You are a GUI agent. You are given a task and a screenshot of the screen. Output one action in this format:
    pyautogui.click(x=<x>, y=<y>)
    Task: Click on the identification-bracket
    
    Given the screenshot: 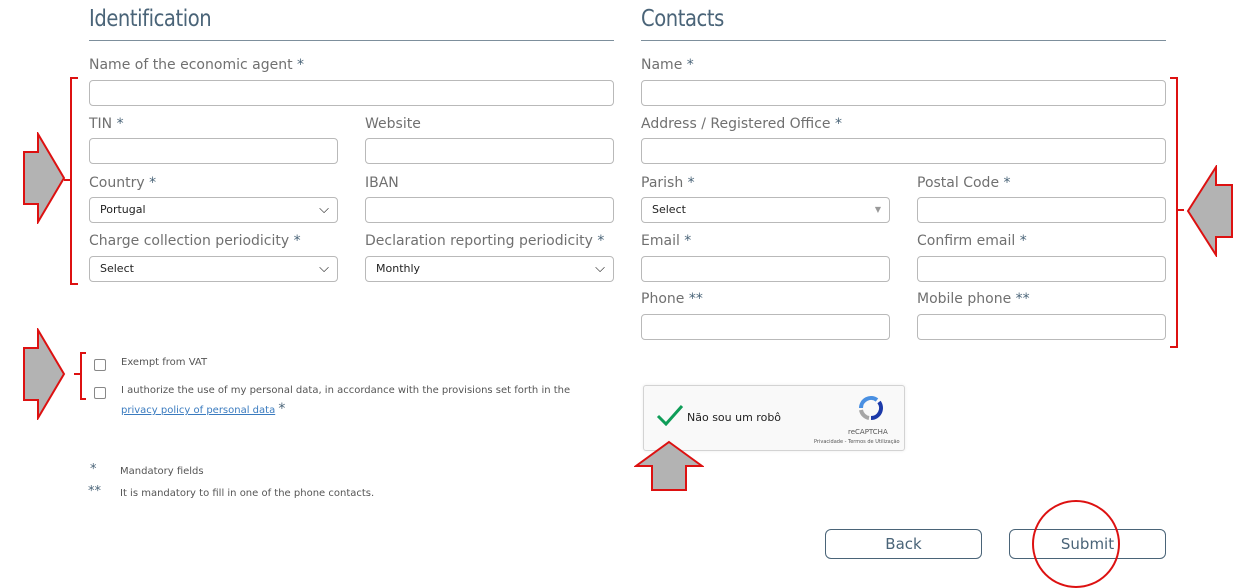 What is the action you would take?
    pyautogui.click(x=74, y=181)
    